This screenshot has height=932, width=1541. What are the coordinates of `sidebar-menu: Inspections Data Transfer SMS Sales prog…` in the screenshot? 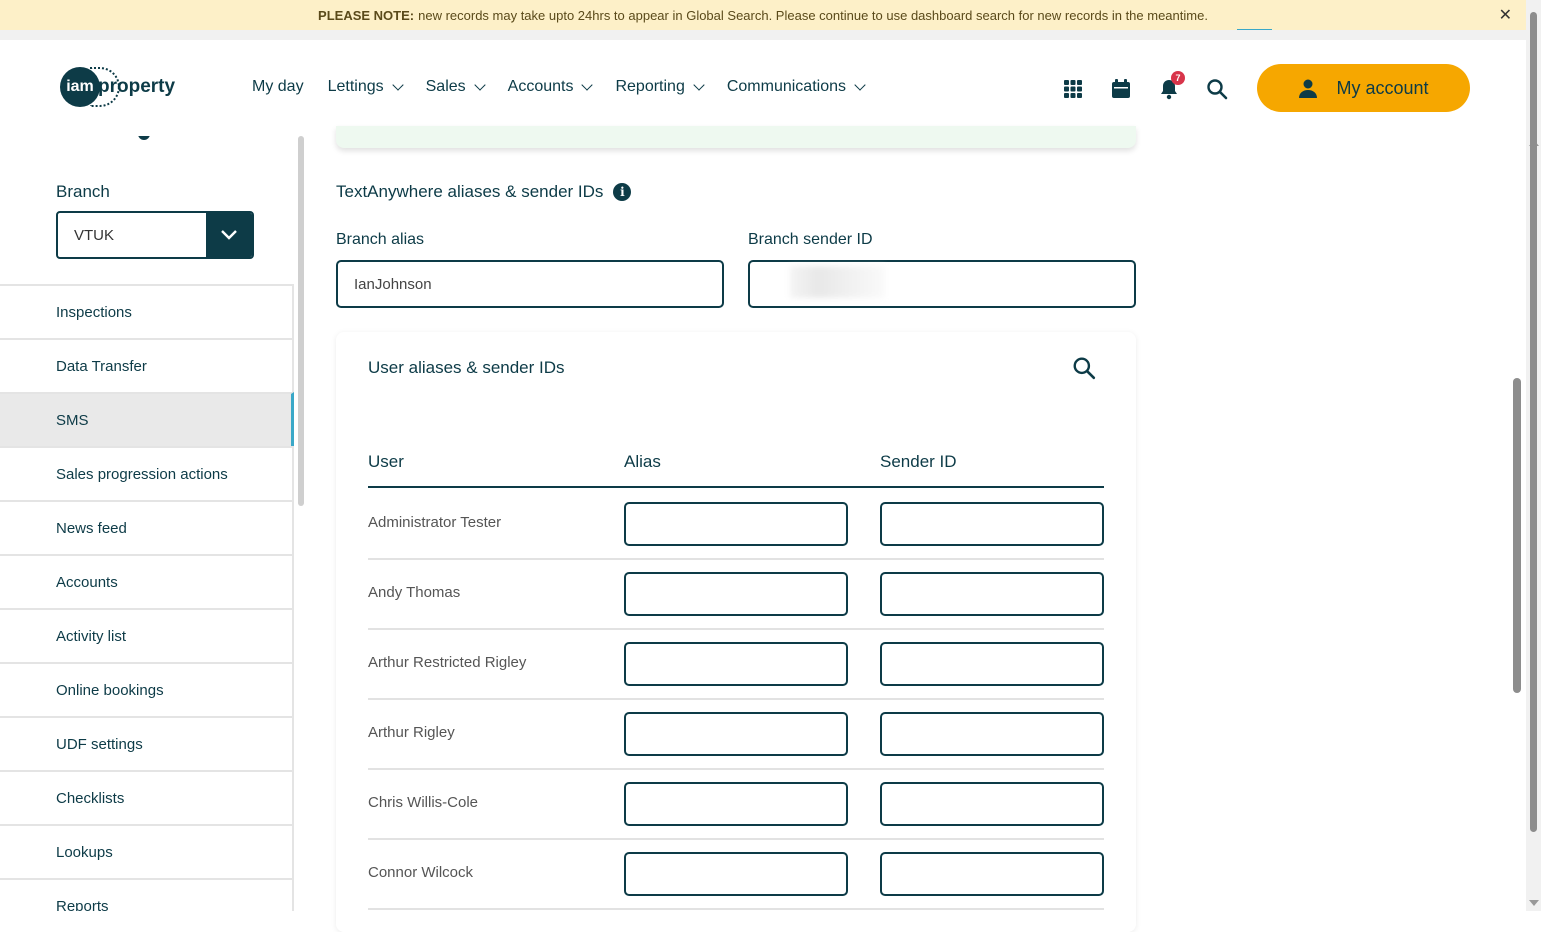 It's located at (147, 597).